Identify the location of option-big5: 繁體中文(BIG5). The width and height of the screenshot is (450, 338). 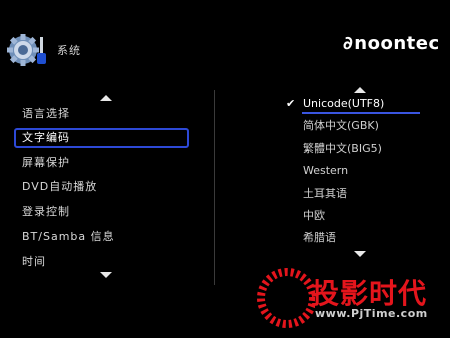
(342, 149).